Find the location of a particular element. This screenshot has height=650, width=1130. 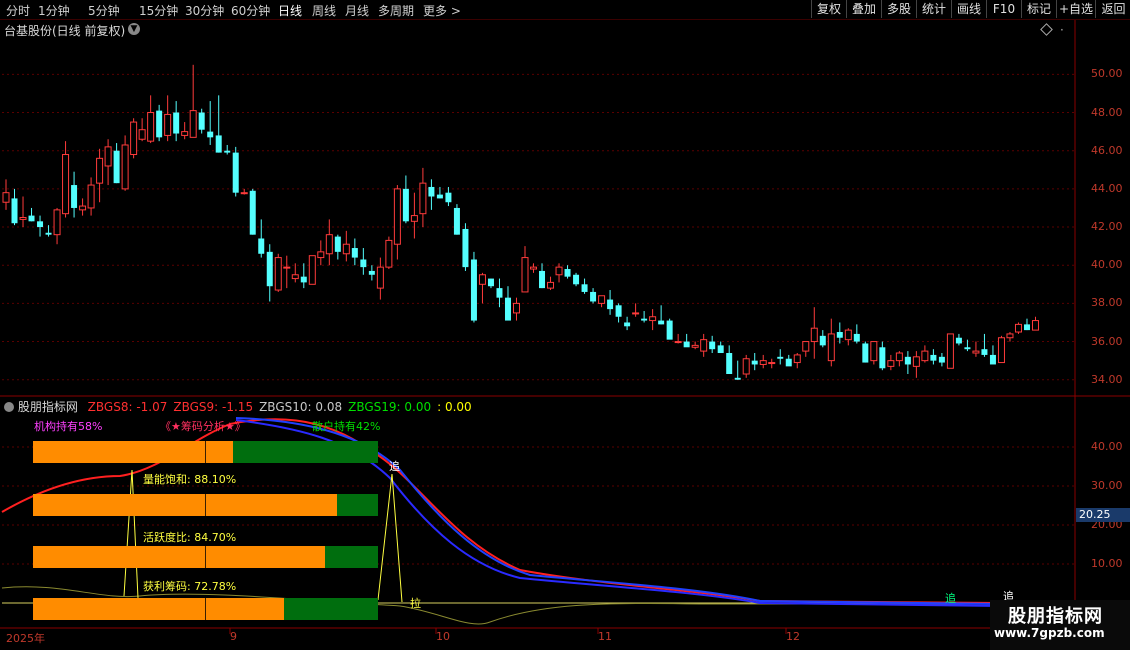

price-tick-label: 46.00 is located at coordinates (1107, 150).